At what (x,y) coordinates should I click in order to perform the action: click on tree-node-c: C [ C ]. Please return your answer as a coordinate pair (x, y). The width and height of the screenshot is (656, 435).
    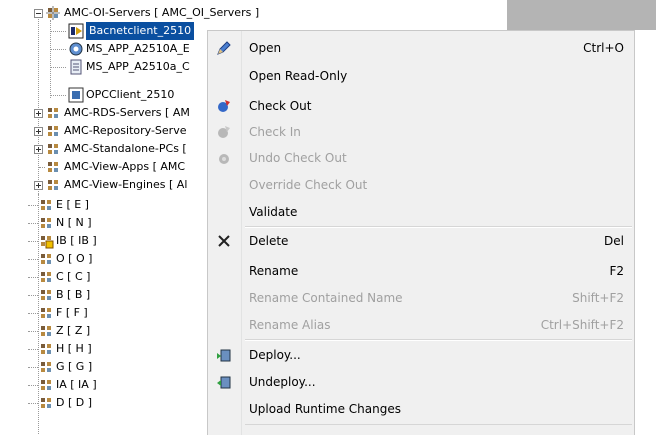
    Looking at the image, I should click on (100, 277).